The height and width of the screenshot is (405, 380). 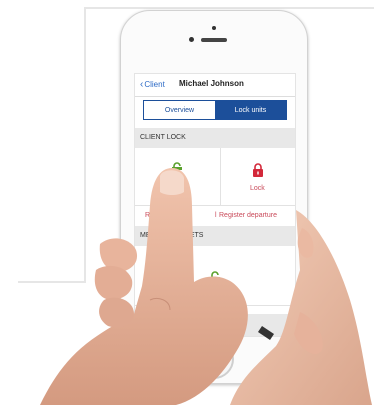 What do you see at coordinates (250, 110) in the screenshot?
I see `tab-lock-units: Lock units` at bounding box center [250, 110].